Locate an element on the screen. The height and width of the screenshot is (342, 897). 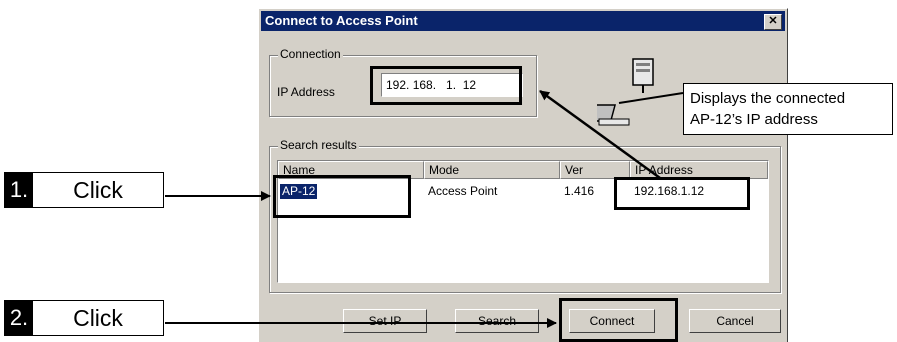
step-2-text: Click is located at coordinates (98, 318).